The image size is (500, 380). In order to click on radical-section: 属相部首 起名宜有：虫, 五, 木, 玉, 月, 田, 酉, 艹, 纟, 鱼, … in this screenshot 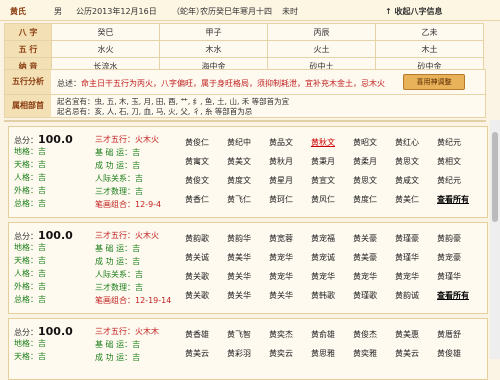, I will do `click(245, 106)`.